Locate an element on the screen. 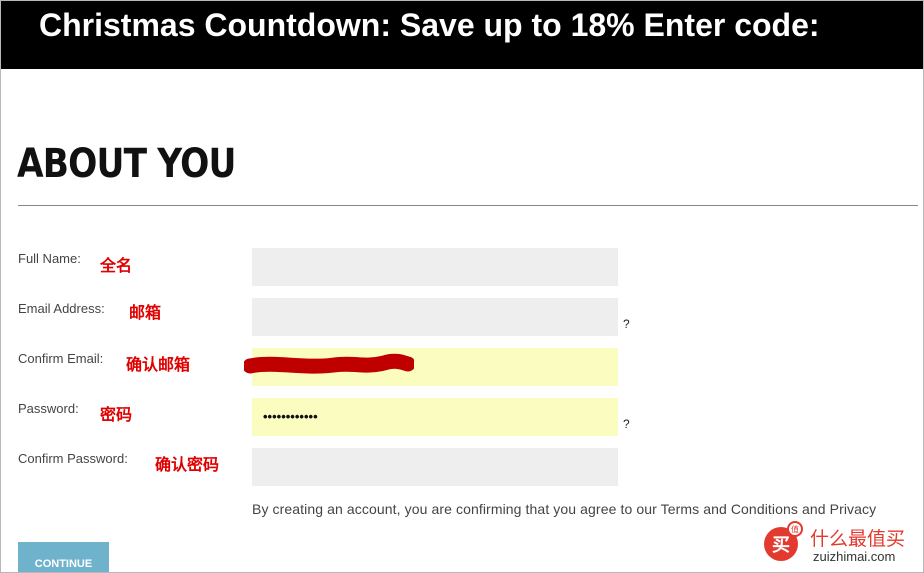  full-name-label: Full Name: is located at coordinates (49, 258).